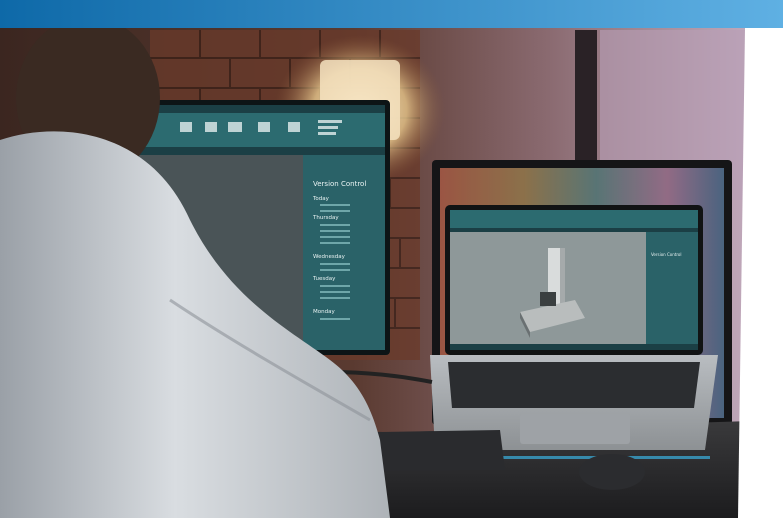 This screenshot has height=518, width=783. I want to click on laptop-panel-title: Version Control, so click(666, 254).